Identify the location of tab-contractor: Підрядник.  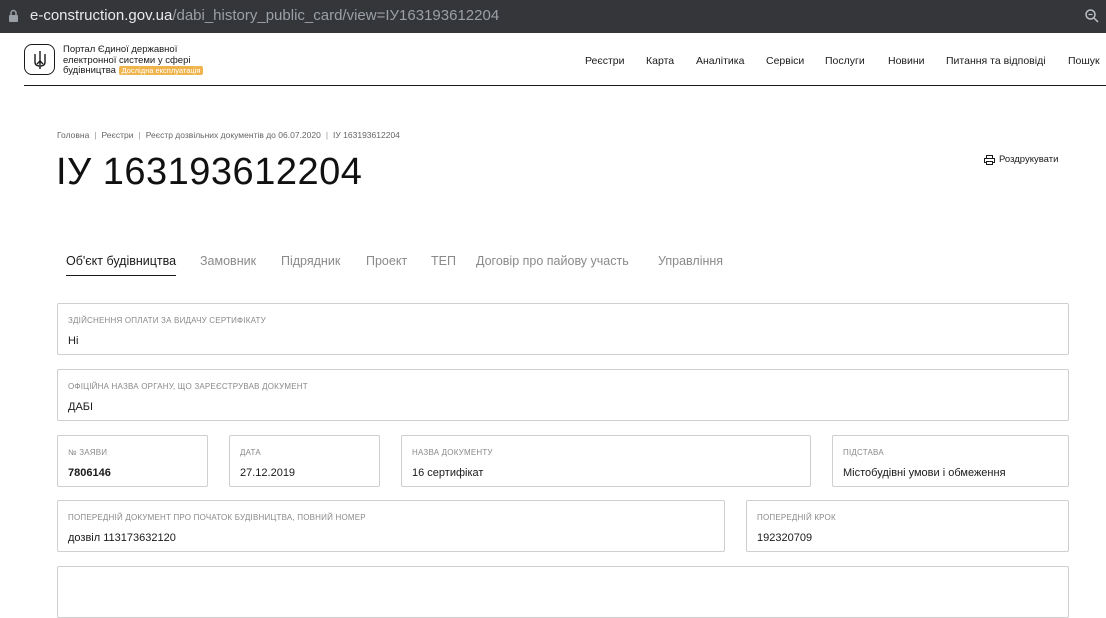
(310, 261).